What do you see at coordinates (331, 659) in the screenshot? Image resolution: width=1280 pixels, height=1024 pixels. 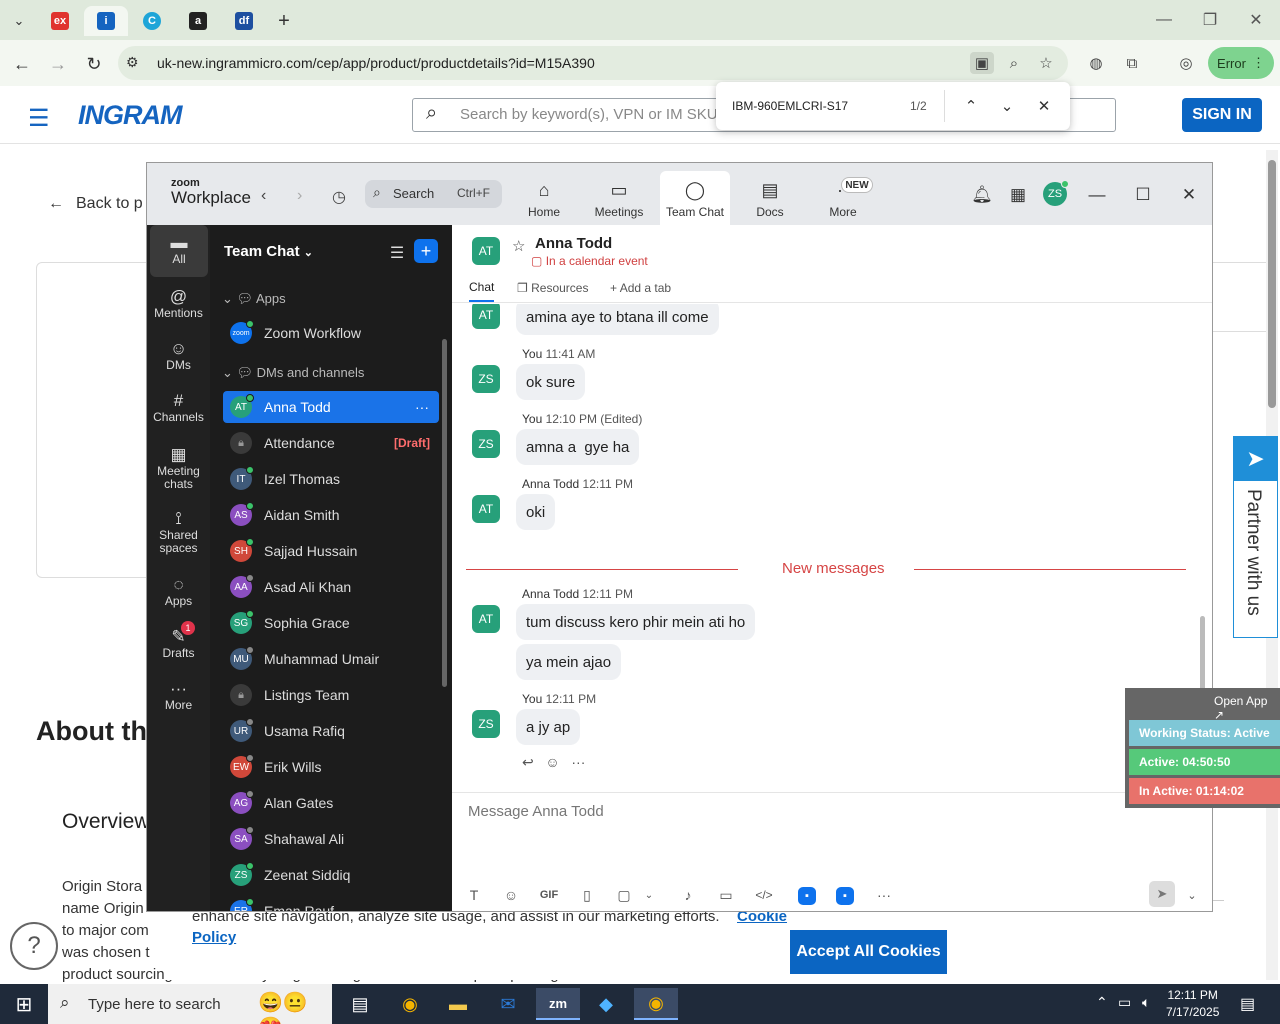 I see `contact-list-item: MU Muhammad Umair` at bounding box center [331, 659].